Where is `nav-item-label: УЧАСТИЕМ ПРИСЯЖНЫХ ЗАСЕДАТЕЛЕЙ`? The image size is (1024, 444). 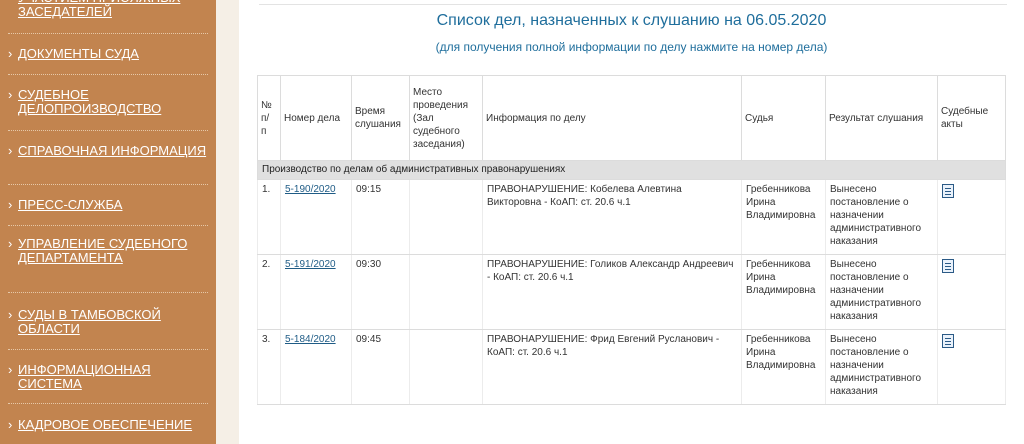
nav-item-label: УЧАСТИЕМ ПРИСЯЖНЫХ ЗАСЕДАТЕЛЕЙ is located at coordinates (99, 9).